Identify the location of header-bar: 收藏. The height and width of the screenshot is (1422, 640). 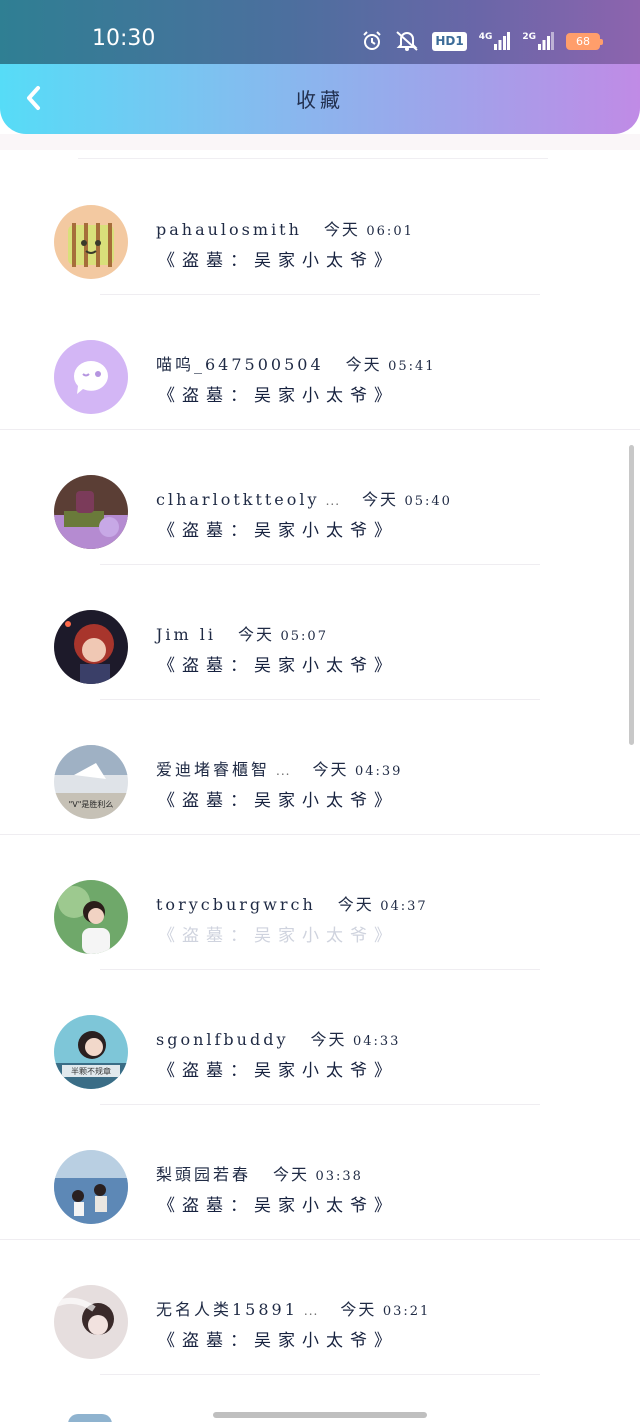
(320, 99).